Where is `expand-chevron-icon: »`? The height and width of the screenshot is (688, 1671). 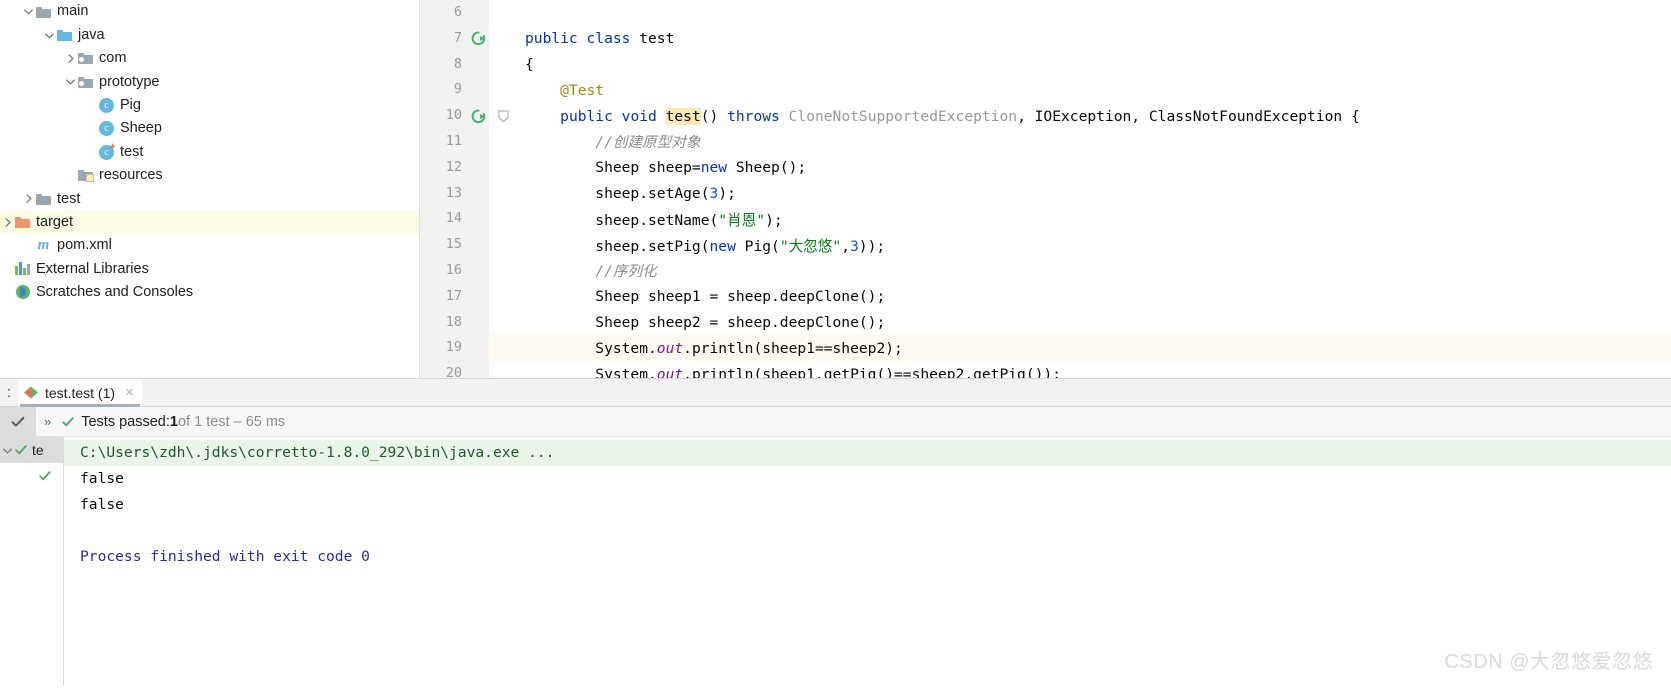
expand-chevron-icon: » is located at coordinates (47, 421).